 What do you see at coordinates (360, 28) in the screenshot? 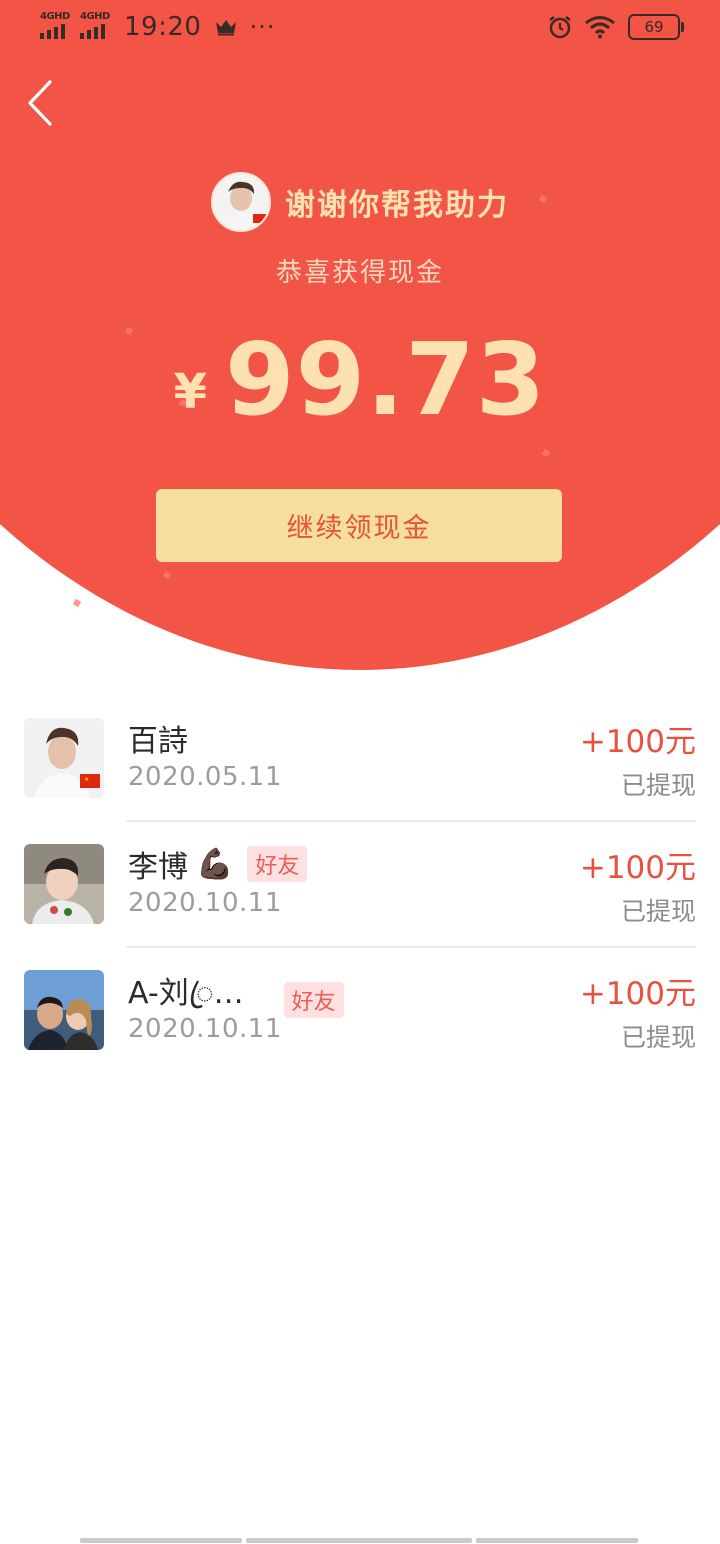
I see `status-bar: 4GHD 4GHD 19:20 ··· 69` at bounding box center [360, 28].